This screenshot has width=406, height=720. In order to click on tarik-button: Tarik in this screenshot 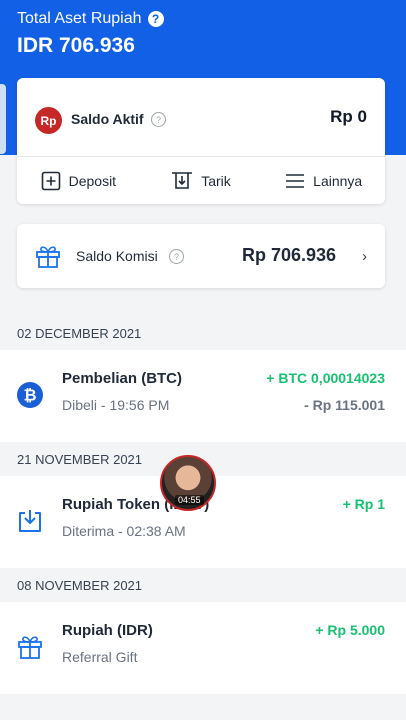, I will do `click(201, 180)`.